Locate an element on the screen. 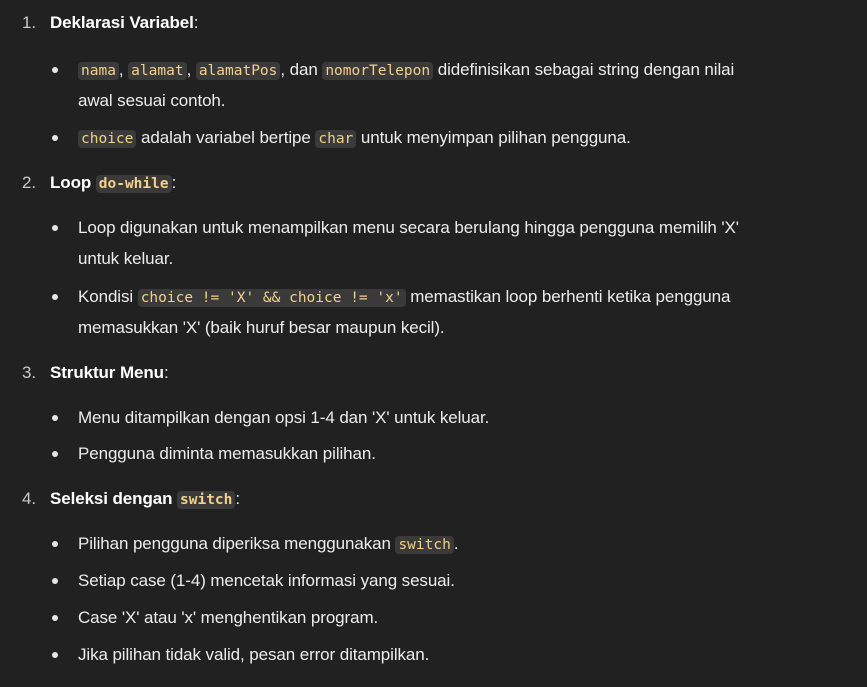  code-condition: choice != 'X' && choice != 'x' is located at coordinates (271, 298).